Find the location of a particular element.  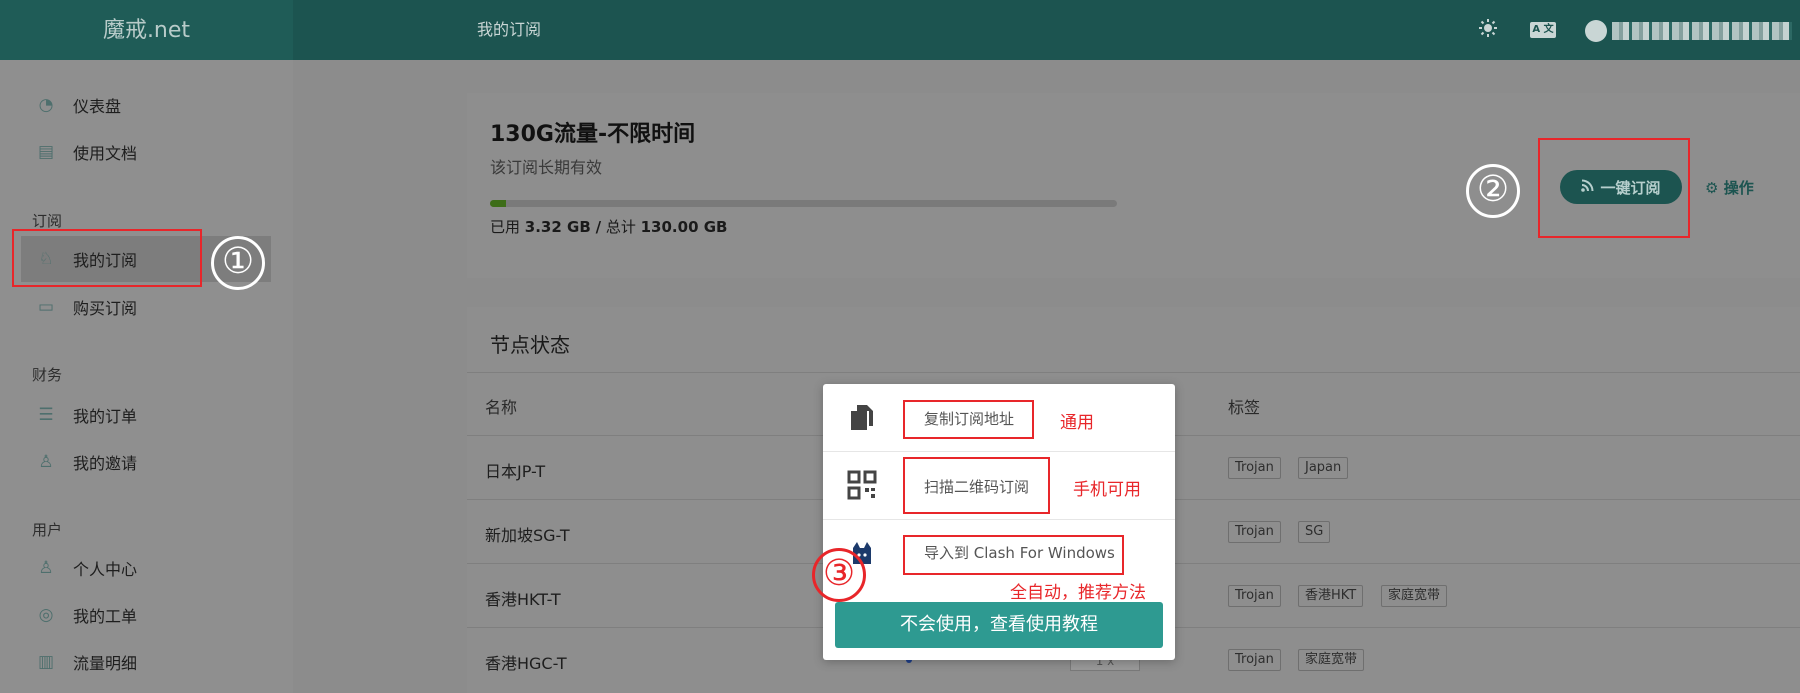

annotation-note-qr: 手机可用 is located at coordinates (1107, 490).